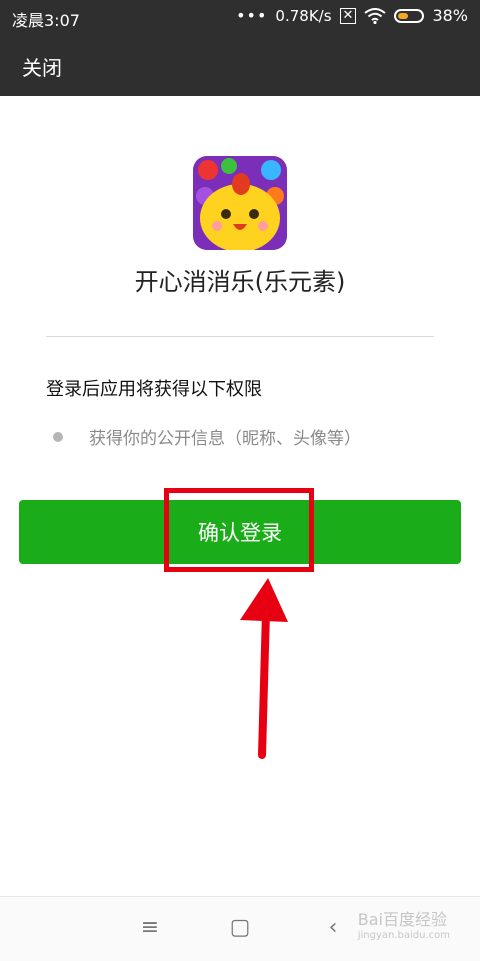 The image size is (480, 961). I want to click on watermark-brand: Bai百度经验, so click(402, 919).